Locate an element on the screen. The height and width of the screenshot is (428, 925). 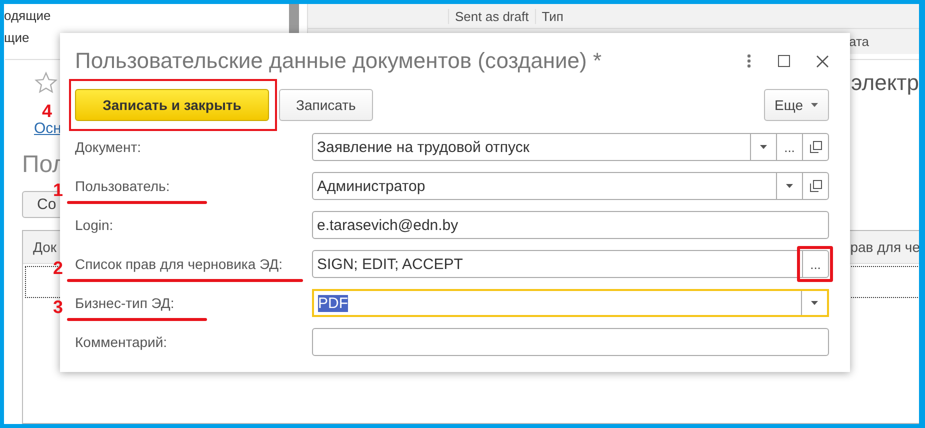
field-label: Login: is located at coordinates (94, 225).